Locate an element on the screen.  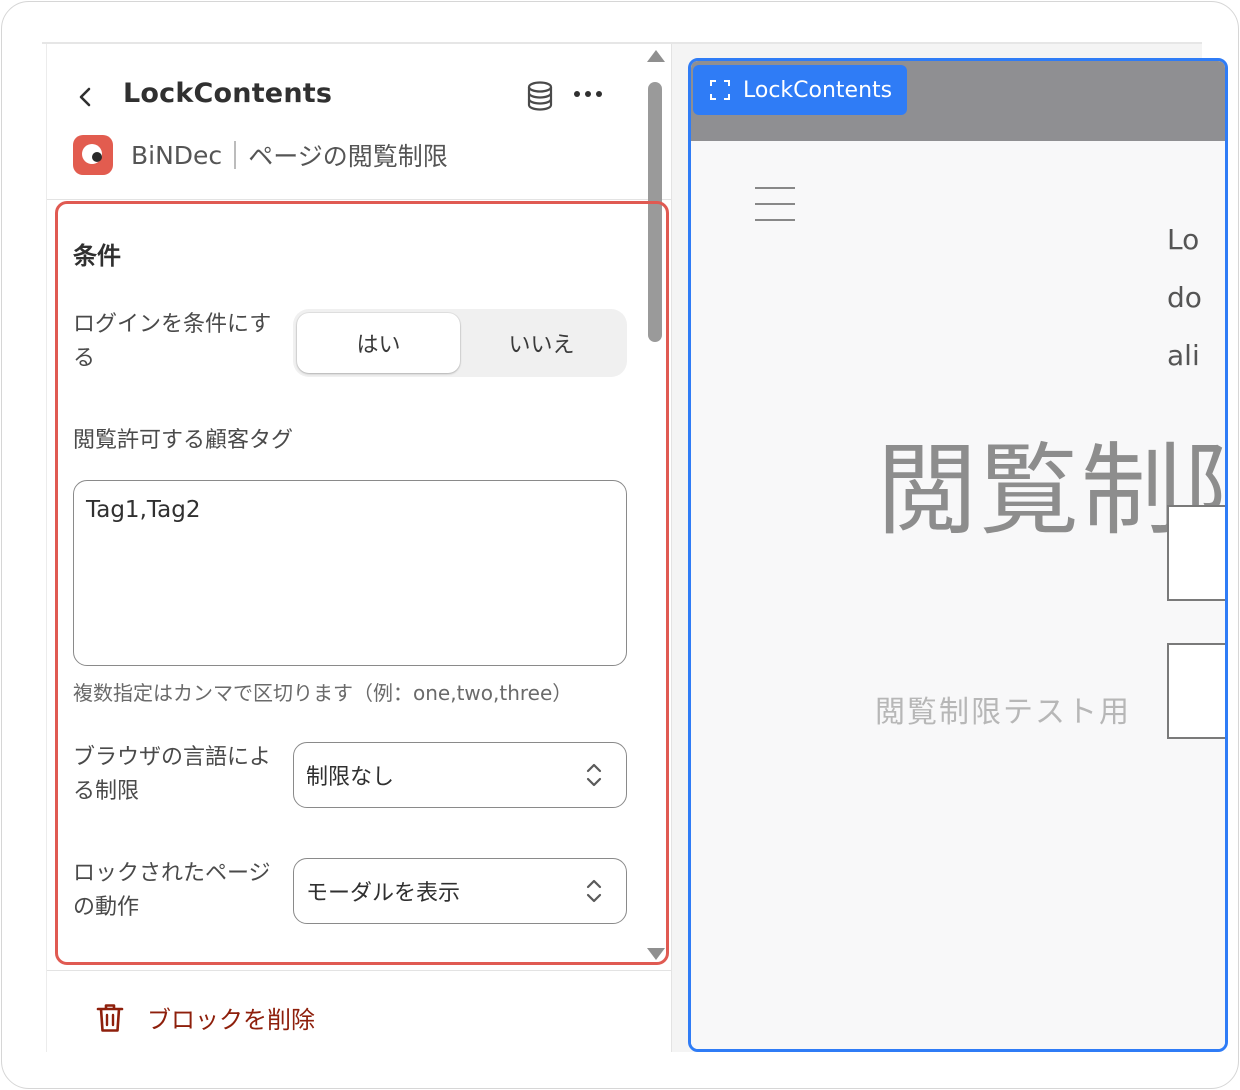
scroll-down-arrow-icon is located at coordinates (656, 954).